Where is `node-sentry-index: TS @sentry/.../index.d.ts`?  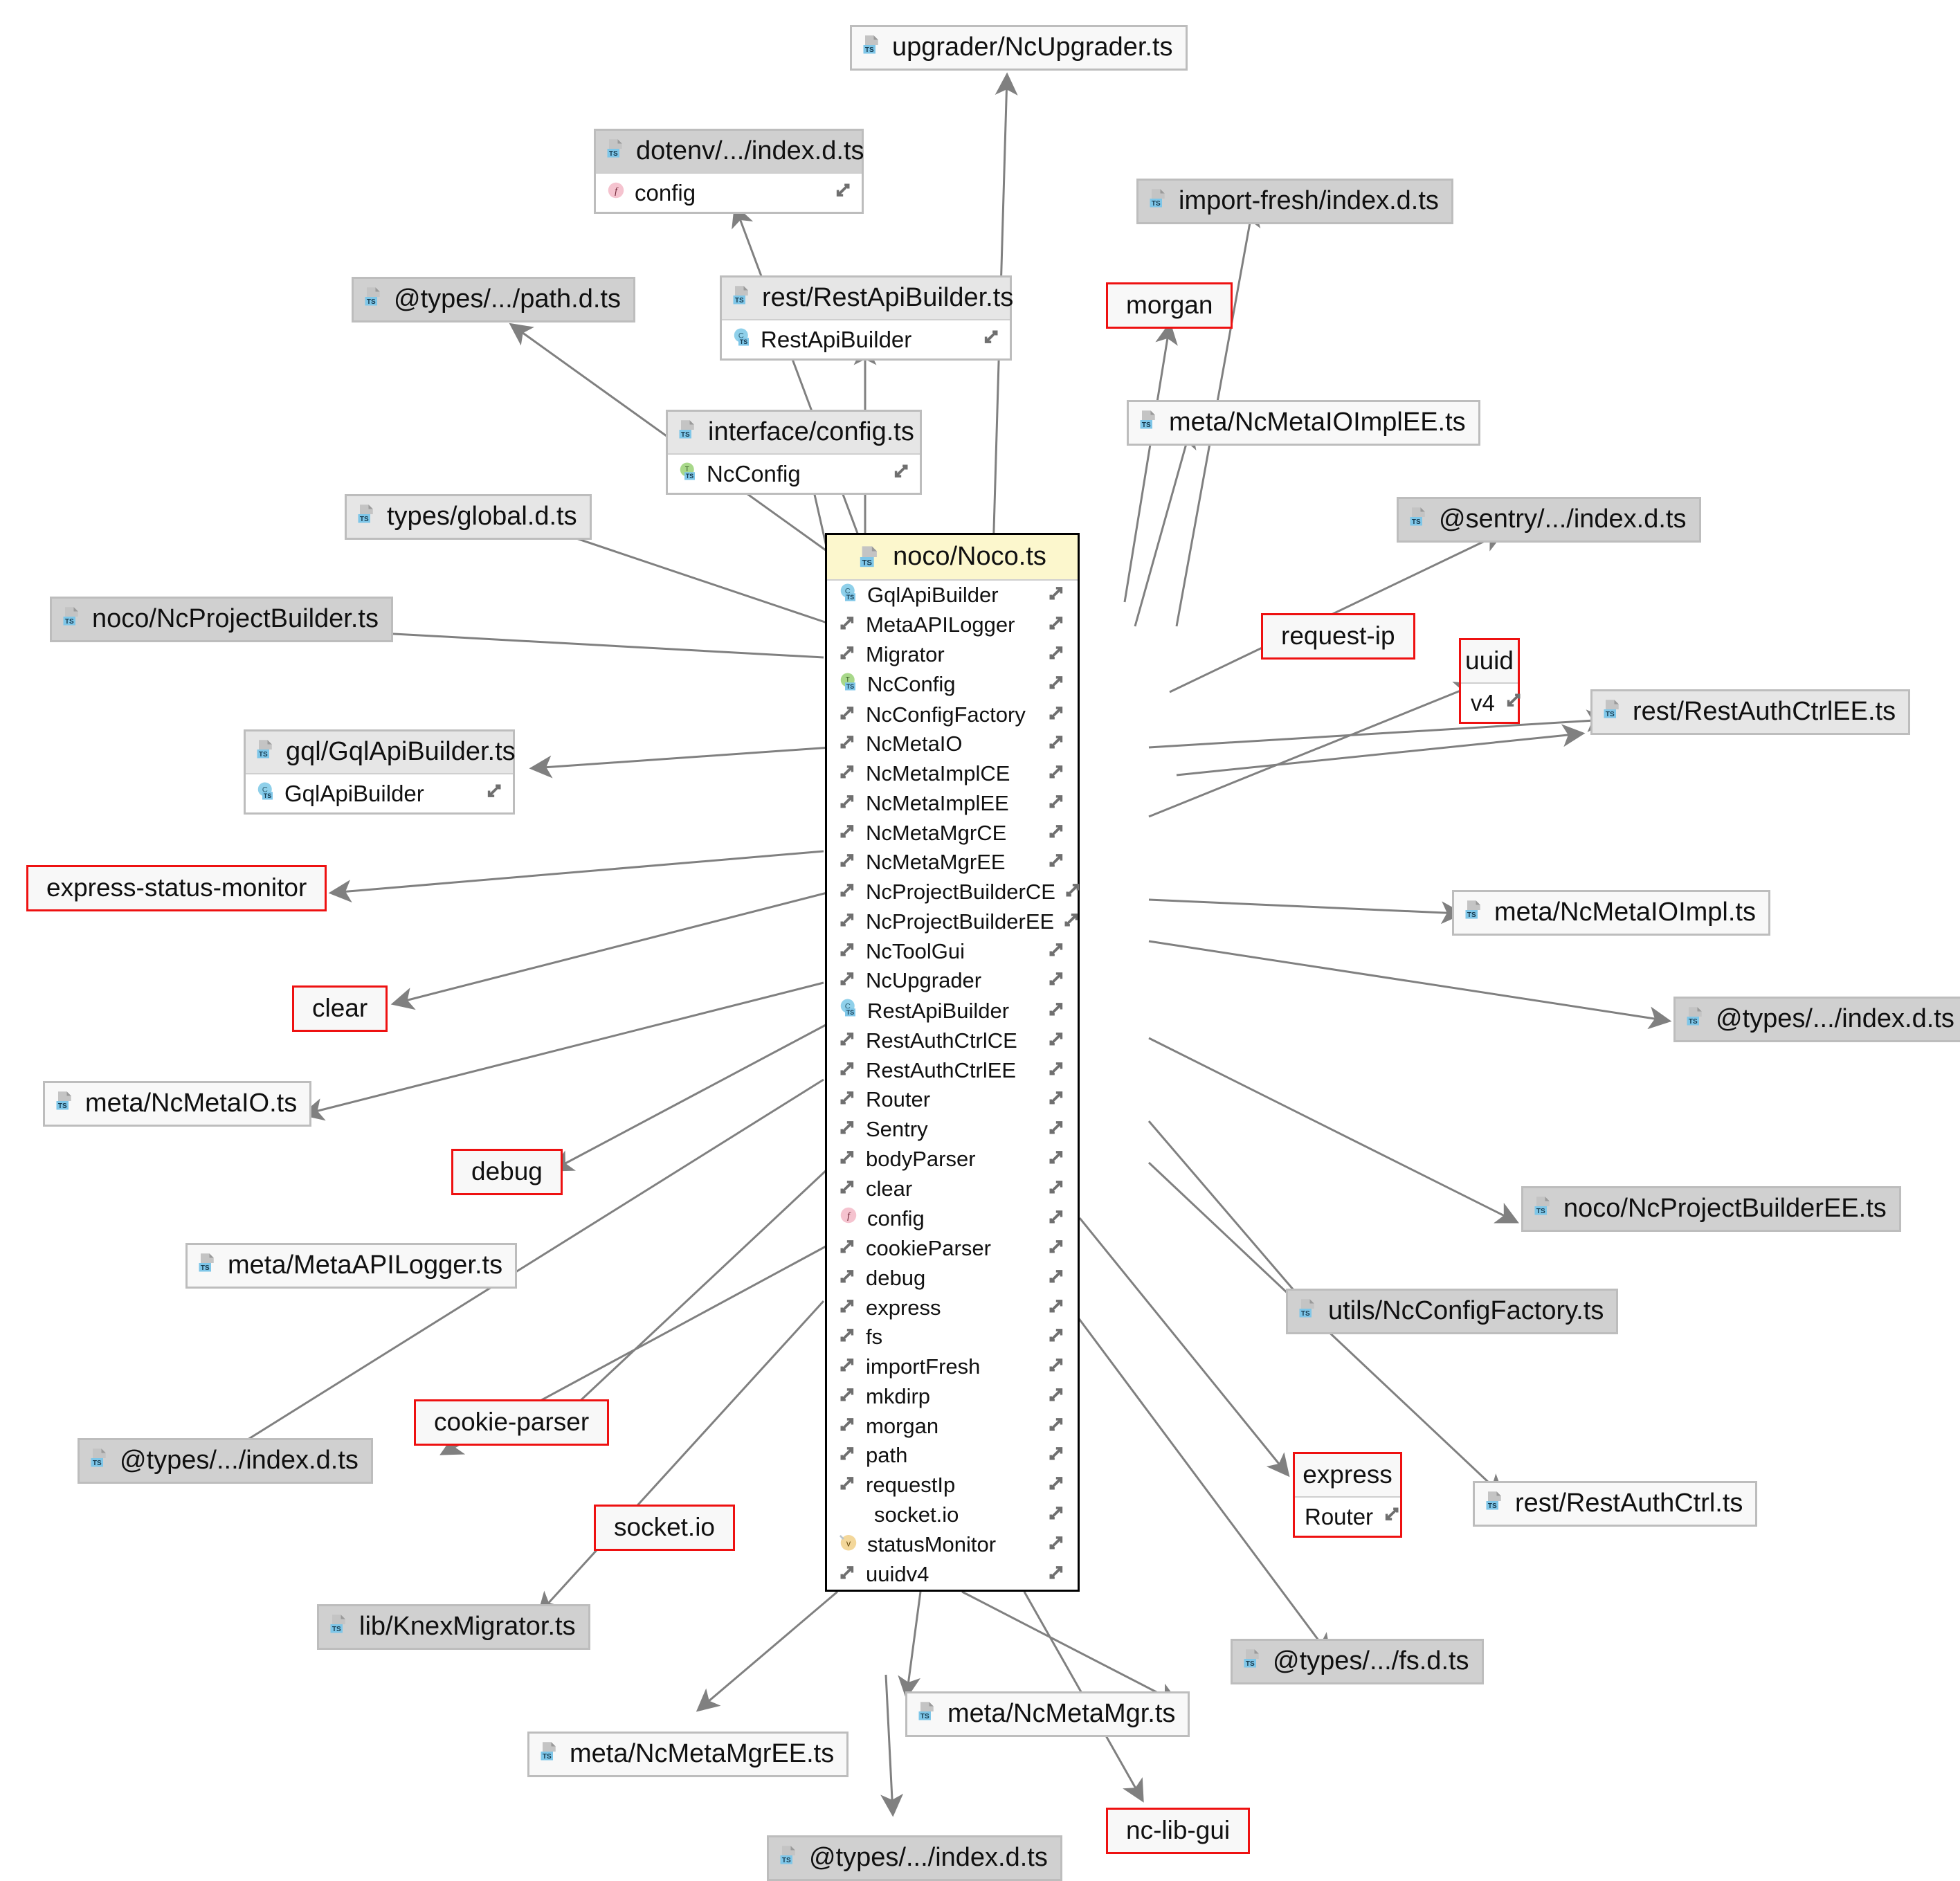 node-sentry-index: TS @sentry/.../index.d.ts is located at coordinates (1549, 520).